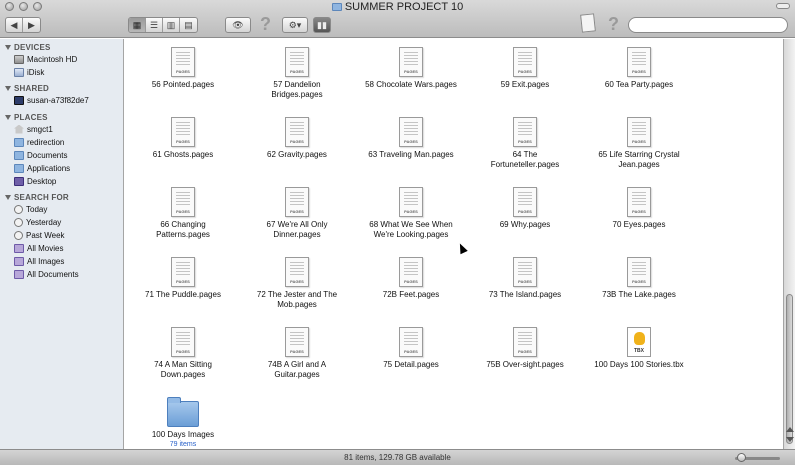  What do you see at coordinates (30, 209) in the screenshot?
I see `sidebar-item-today: Today` at bounding box center [30, 209].